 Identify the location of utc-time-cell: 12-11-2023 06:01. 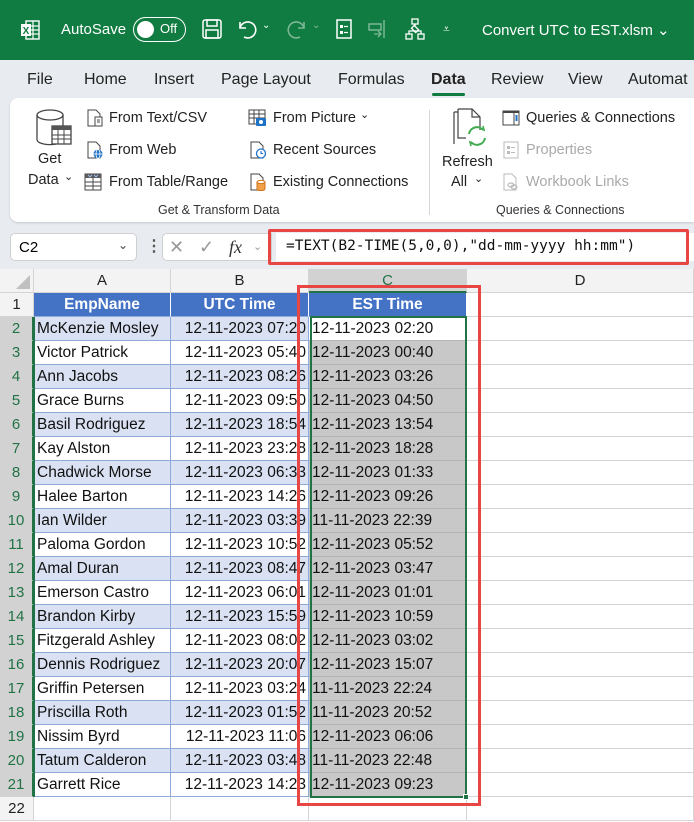
(240, 593).